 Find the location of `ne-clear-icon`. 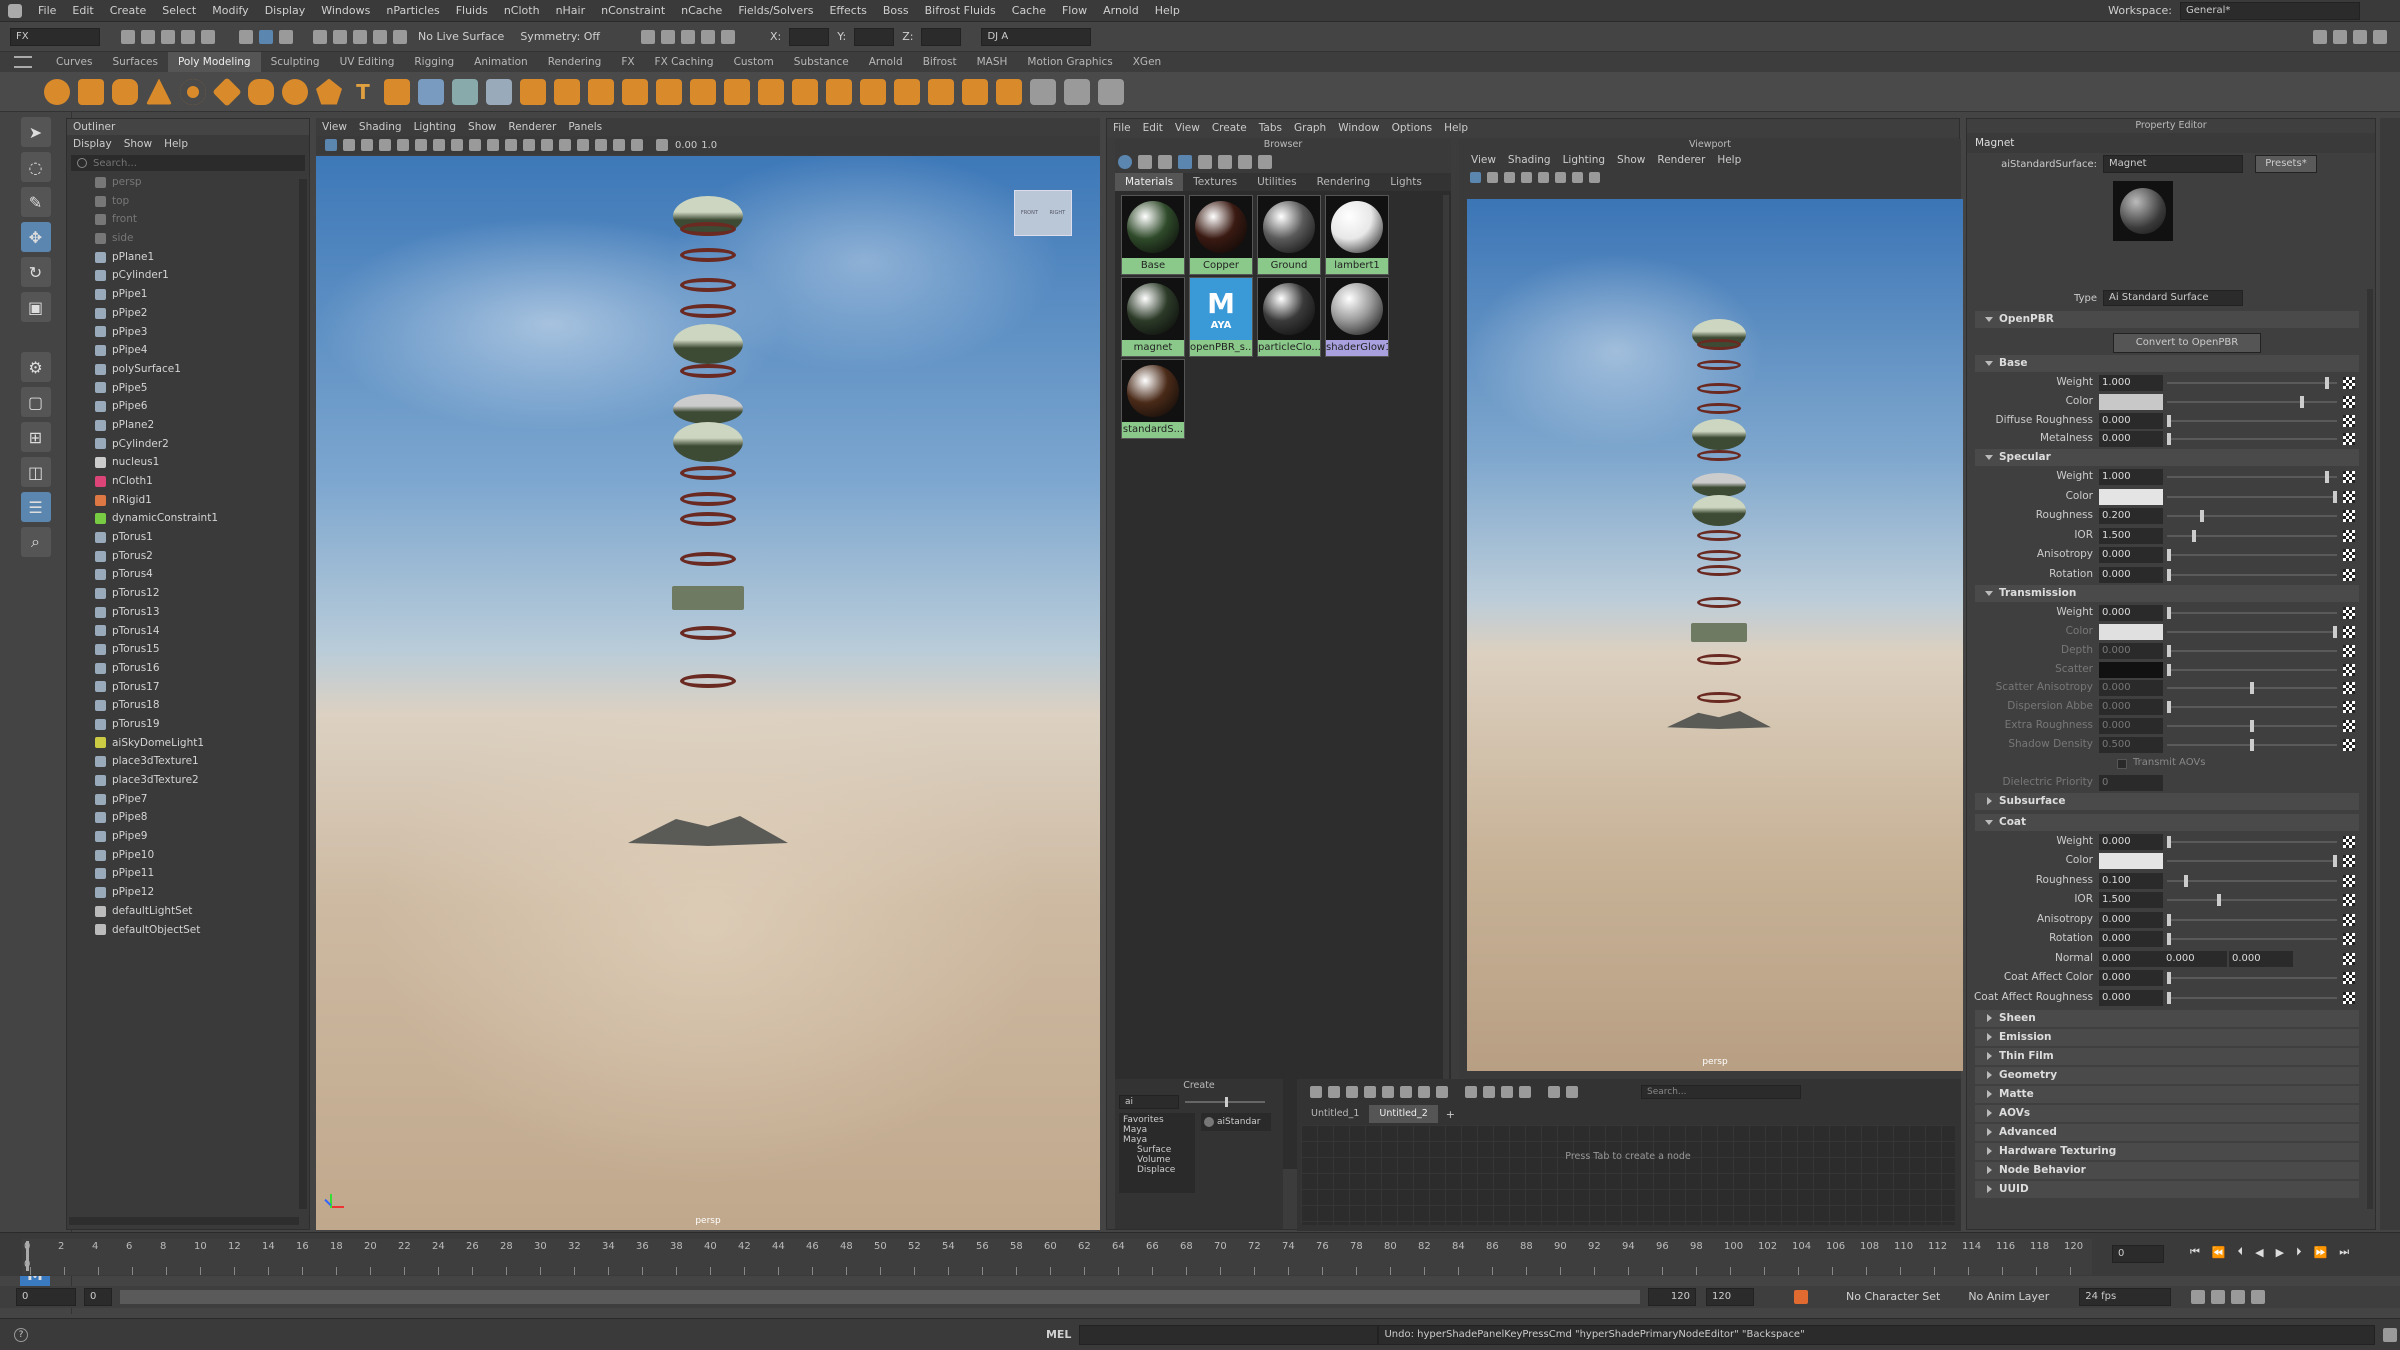

ne-clear-icon is located at coordinates (1352, 1092).